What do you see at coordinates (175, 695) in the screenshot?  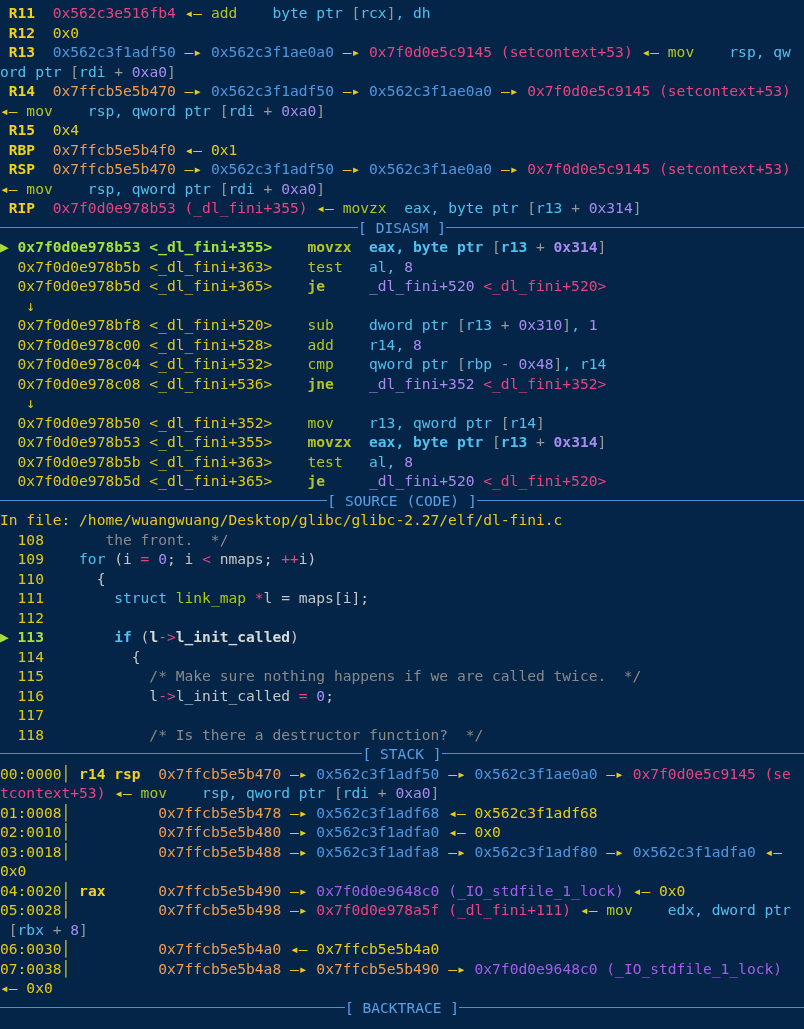 I see `terminal-line: 116 l->l_init_called = 0;` at bounding box center [175, 695].